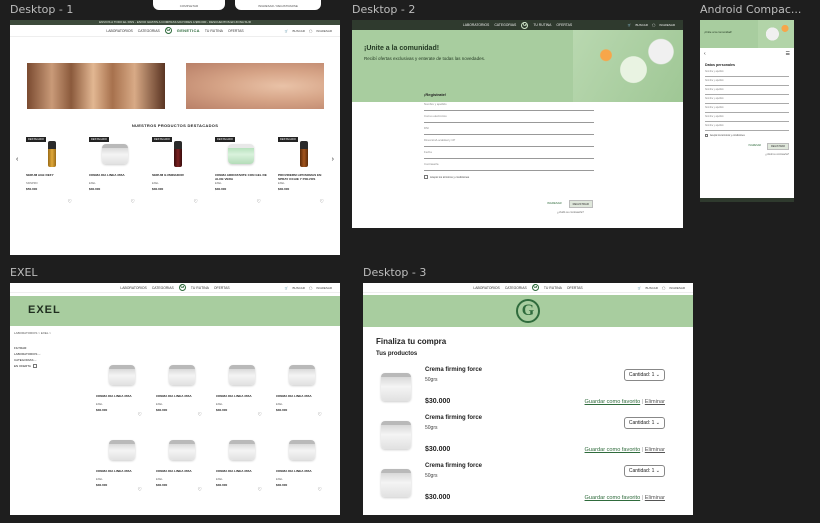  What do you see at coordinates (236, 31) in the screenshot?
I see `nav-ofertas: OFERTAS` at bounding box center [236, 31].